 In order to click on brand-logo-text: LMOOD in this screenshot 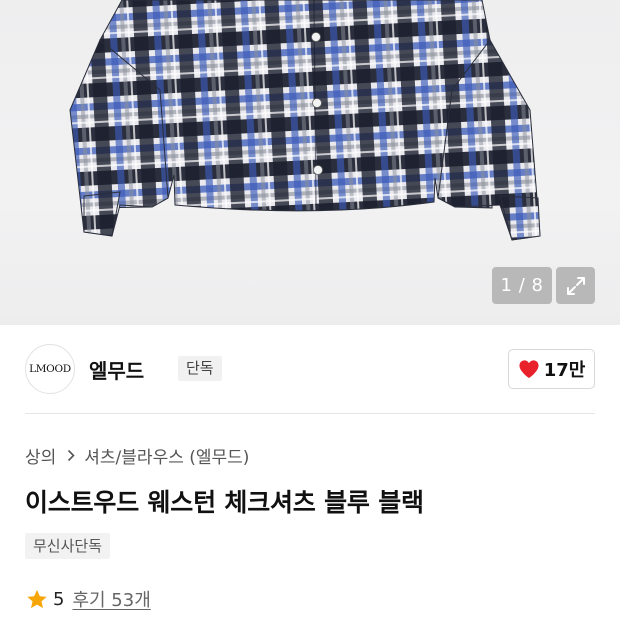, I will do `click(50, 369)`.